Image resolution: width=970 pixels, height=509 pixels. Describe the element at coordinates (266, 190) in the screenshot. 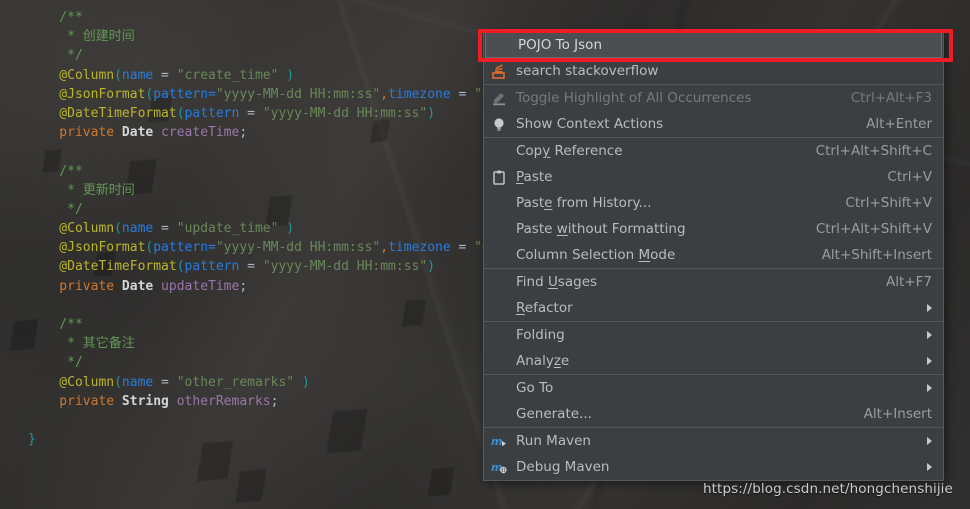

I see `code-line: * 更新时间` at that location.